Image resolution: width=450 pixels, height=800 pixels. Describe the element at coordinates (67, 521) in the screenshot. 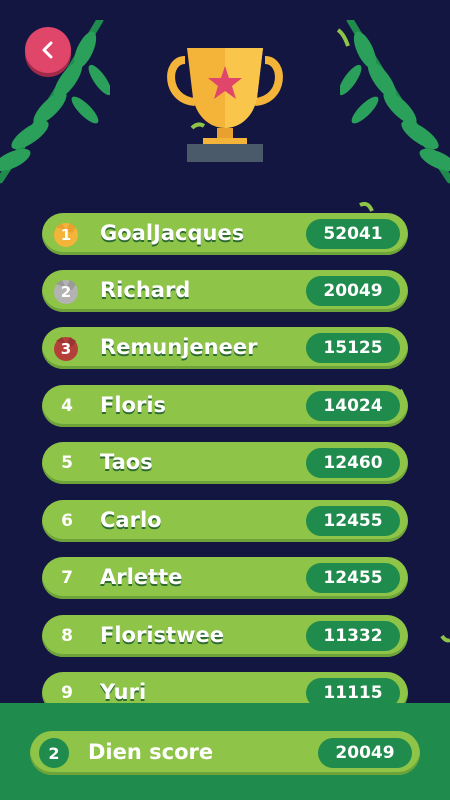

I see `player-rank: 6` at that location.